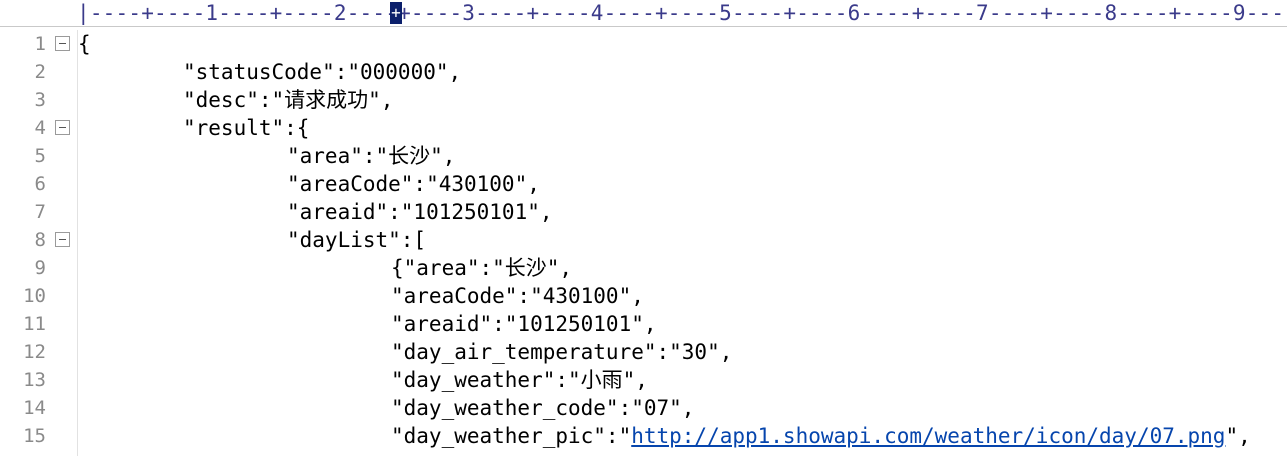 This screenshot has height=456, width=1287. Describe the element at coordinates (40, 268) in the screenshot. I see `line-number: 9` at that location.